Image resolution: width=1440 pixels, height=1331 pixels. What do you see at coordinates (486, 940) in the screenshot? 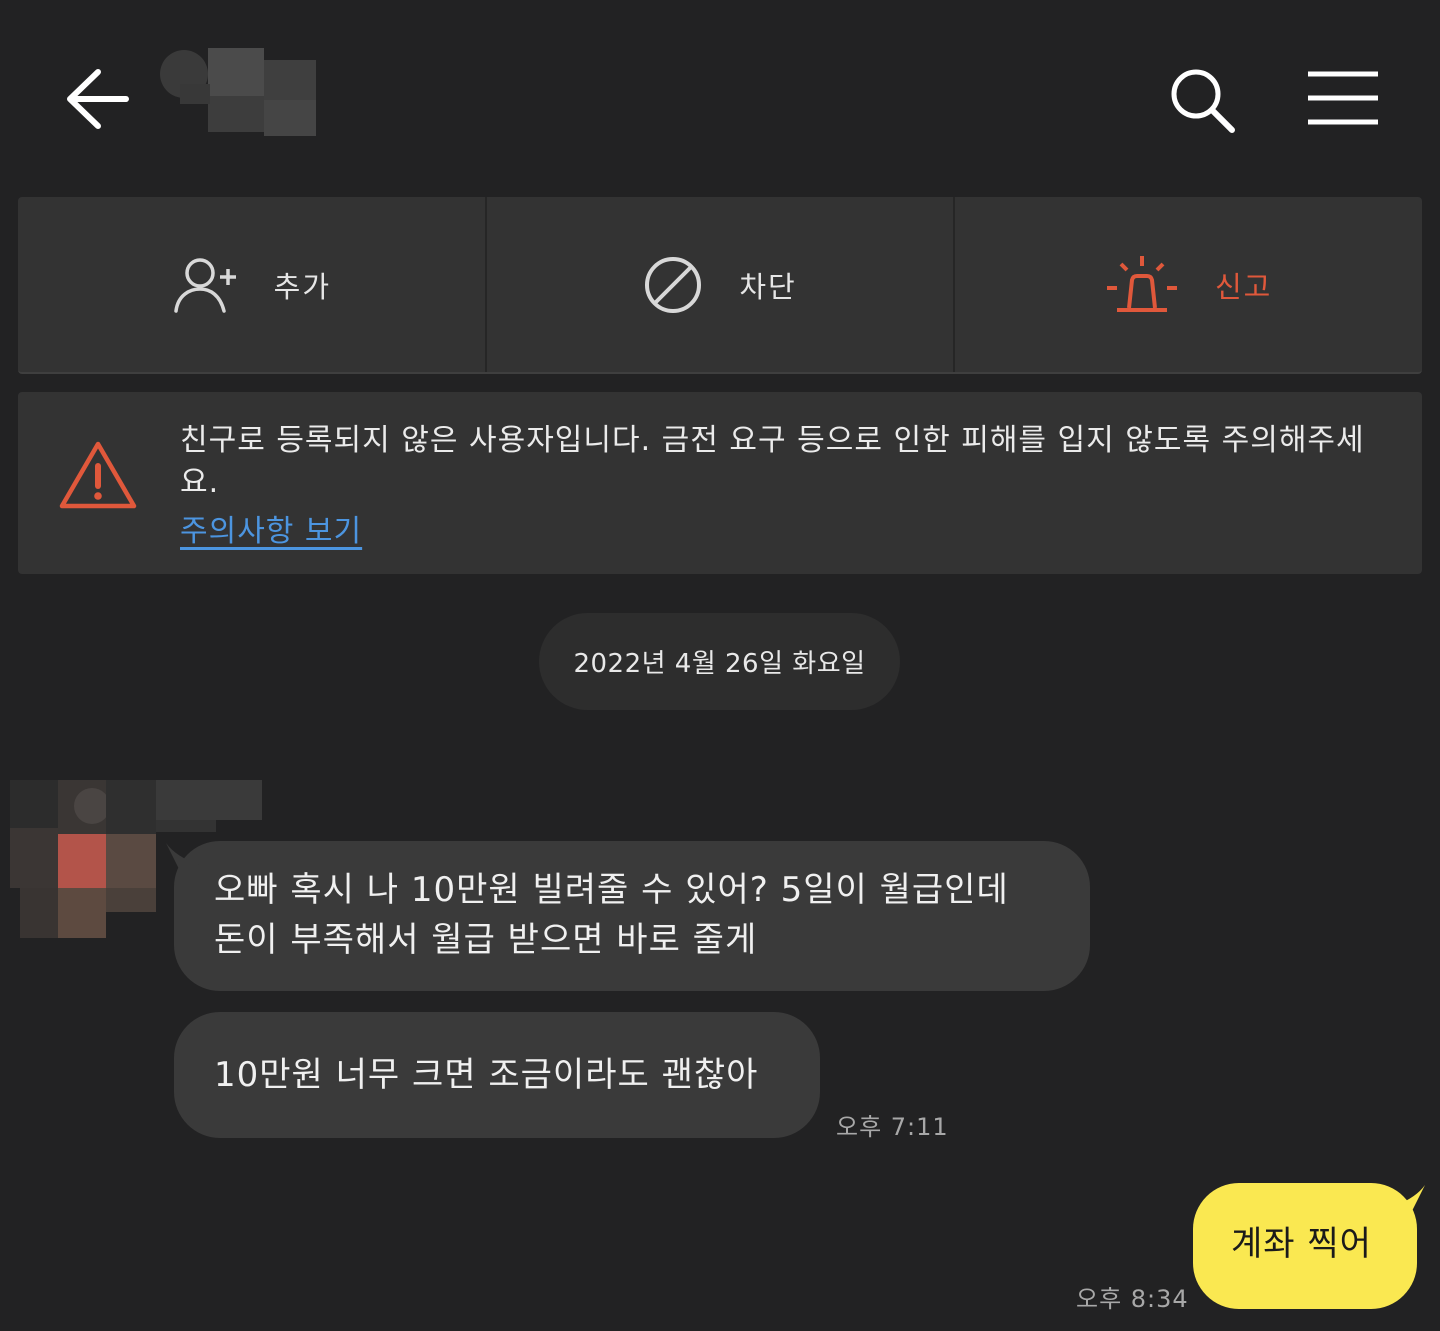
I see `message-line-2: 돈이 부족해서 월급 받으면 바로 줄게` at bounding box center [486, 940].